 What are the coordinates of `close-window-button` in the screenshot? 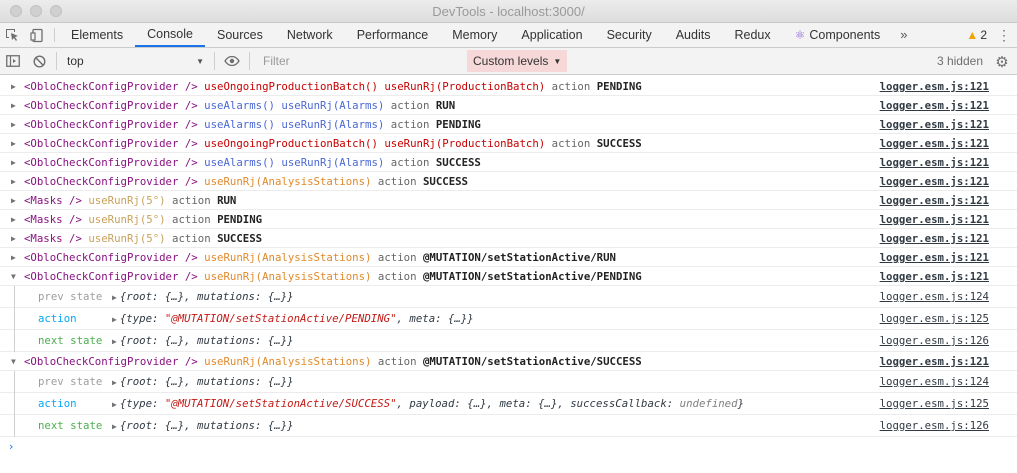 It's located at (16, 11).